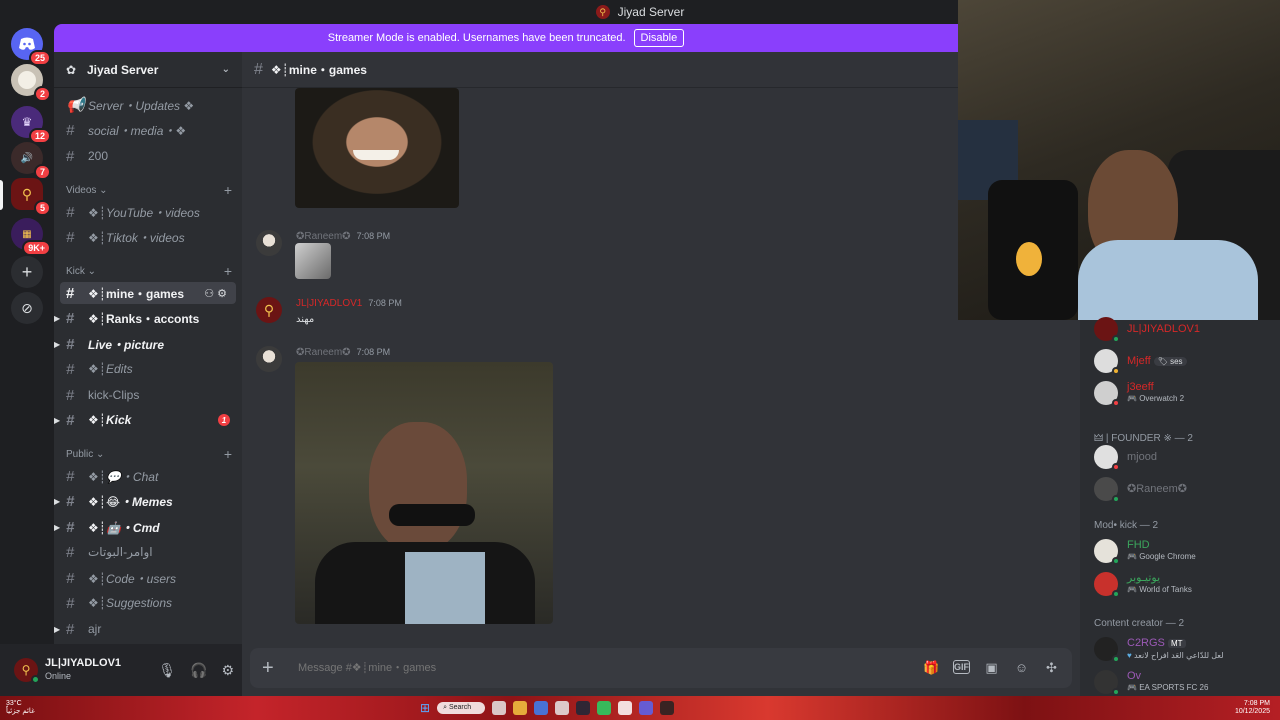 The width and height of the screenshot is (1280, 720). I want to click on channel-item-active: # ❖┊mine・games ⚇⚙, so click(148, 293).